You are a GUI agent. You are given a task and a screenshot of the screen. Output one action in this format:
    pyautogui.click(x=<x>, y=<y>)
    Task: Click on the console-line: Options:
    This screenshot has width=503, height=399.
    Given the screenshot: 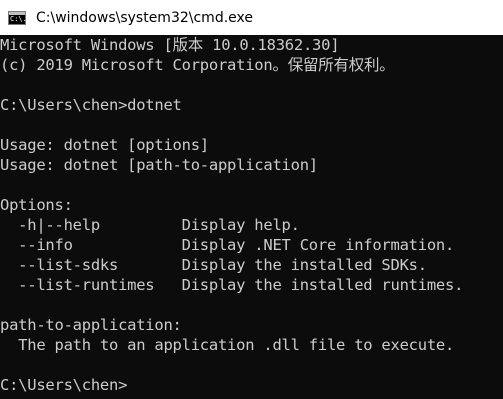 What is the action you would take?
    pyautogui.click(x=36, y=205)
    